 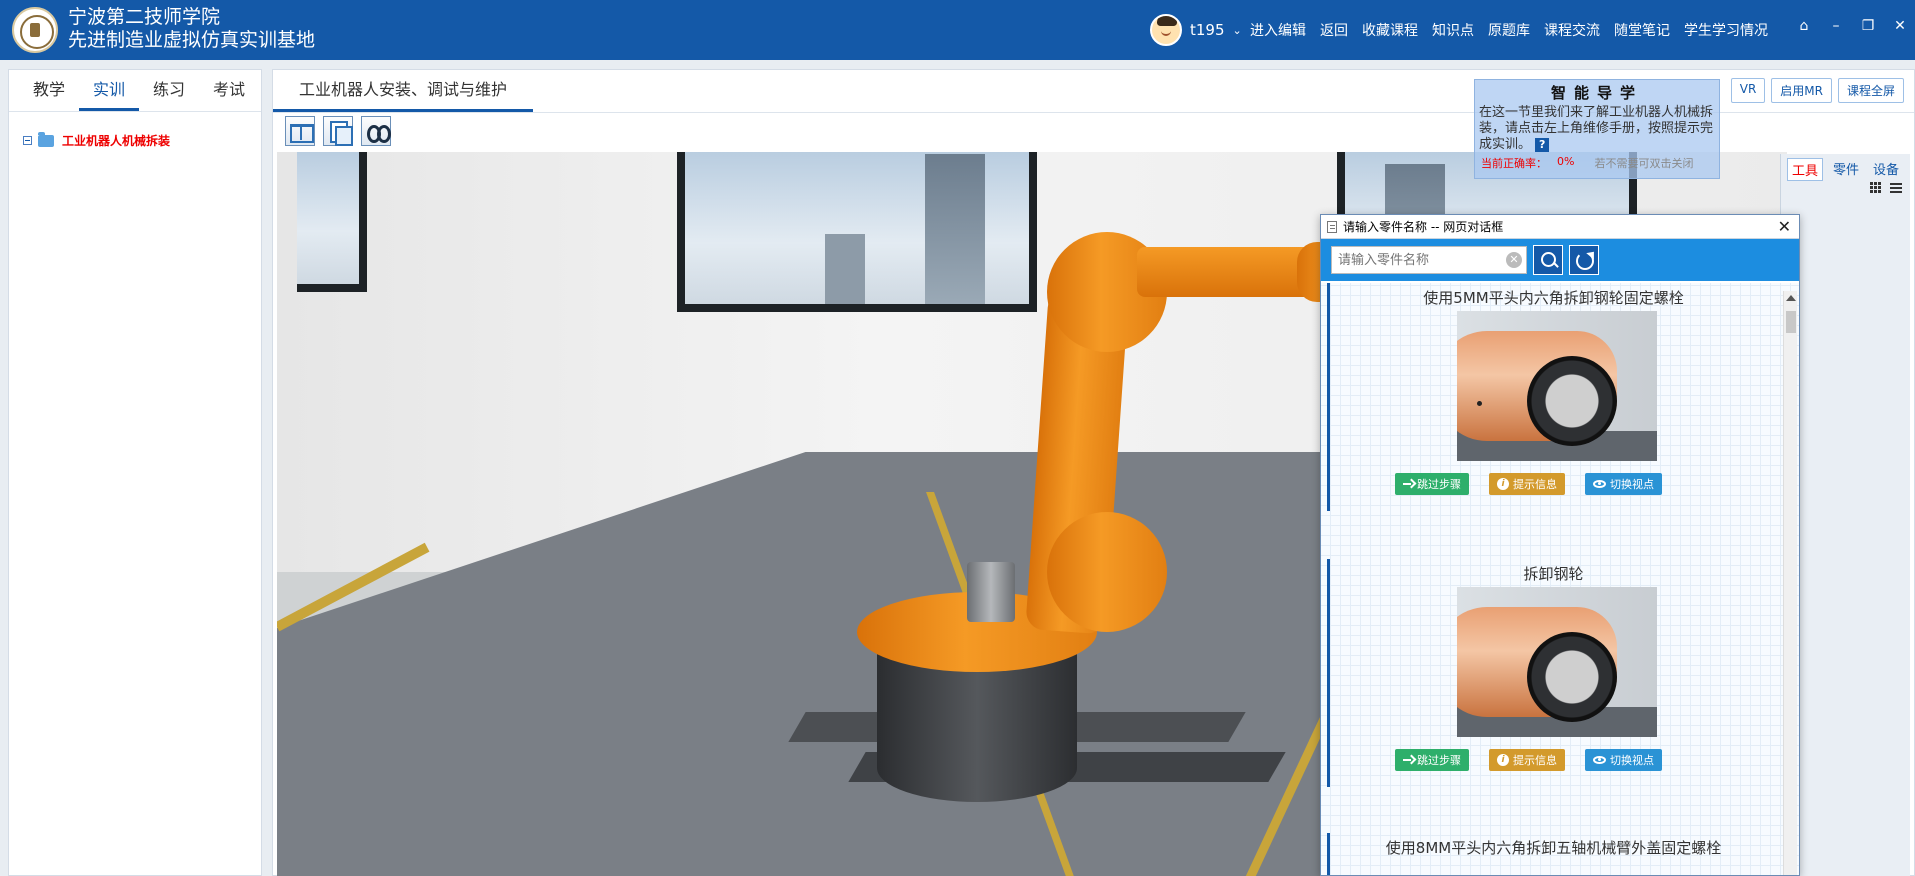 I want to click on grid-view-icon, so click(x=1876, y=188).